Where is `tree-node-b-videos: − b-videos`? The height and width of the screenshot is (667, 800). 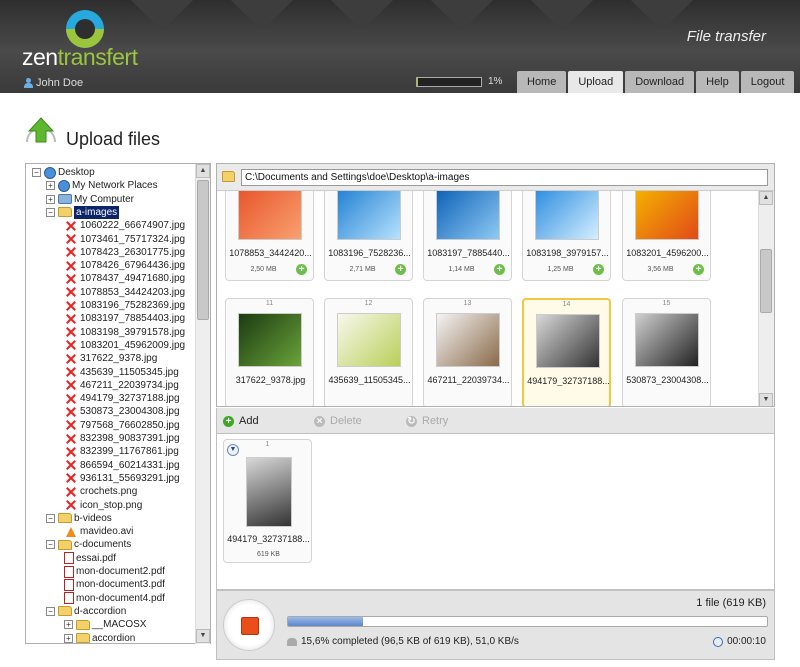 tree-node-b-videos: − b-videos is located at coordinates (79, 518).